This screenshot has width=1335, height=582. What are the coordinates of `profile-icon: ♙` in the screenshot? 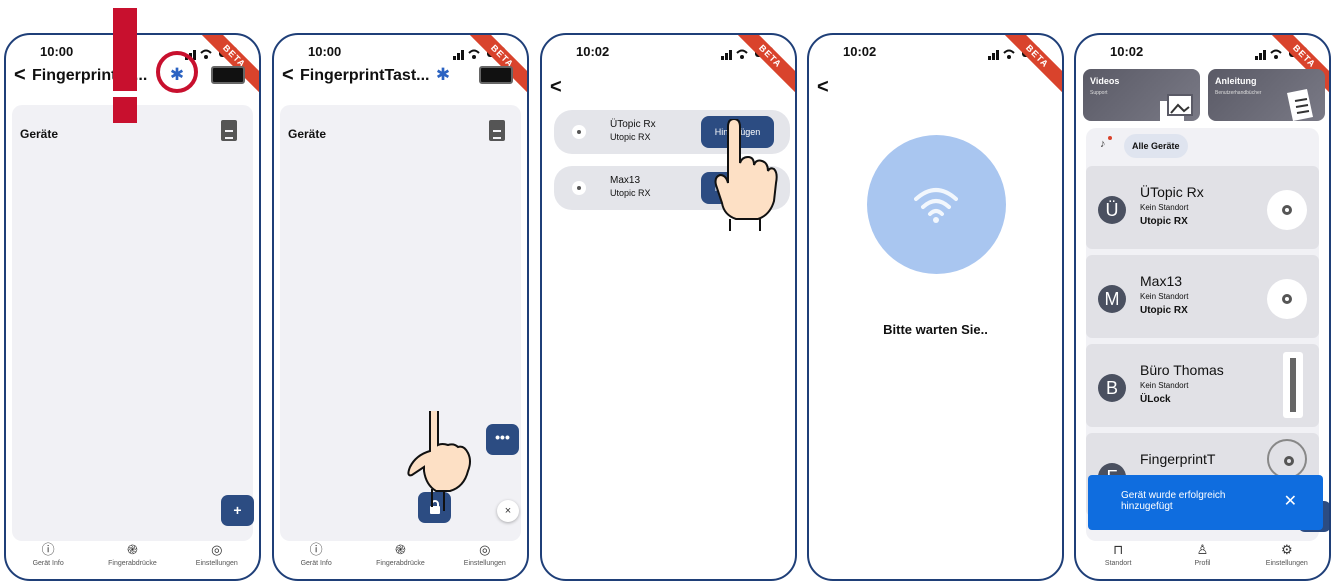 It's located at (1202, 549).